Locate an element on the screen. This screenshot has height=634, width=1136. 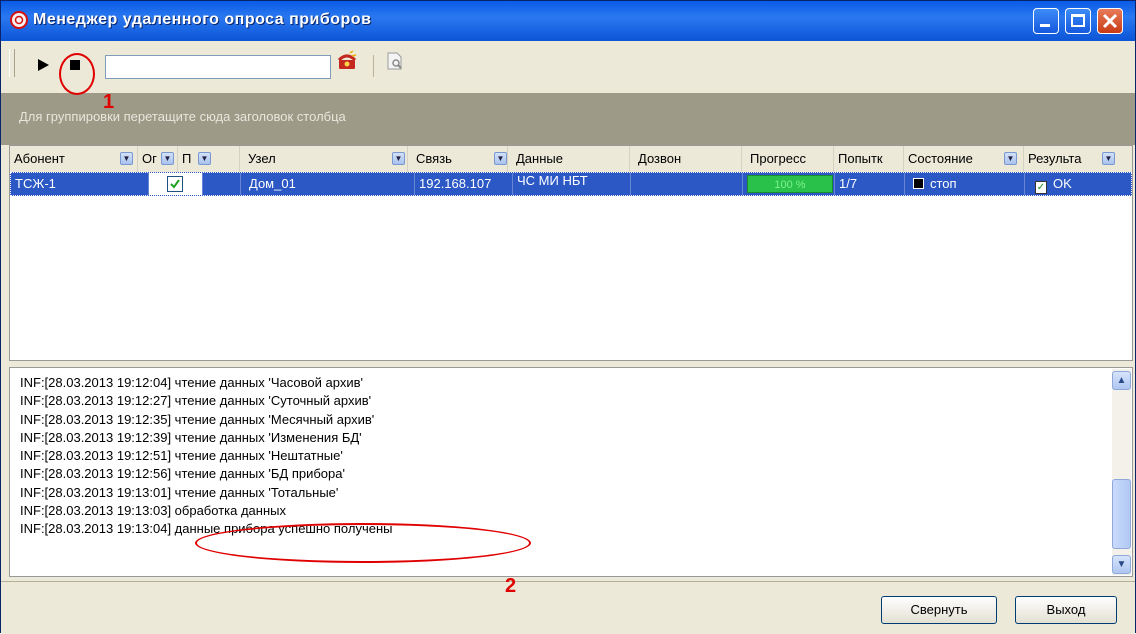
column-header-progress: Прогресс is located at coordinates (788, 159).